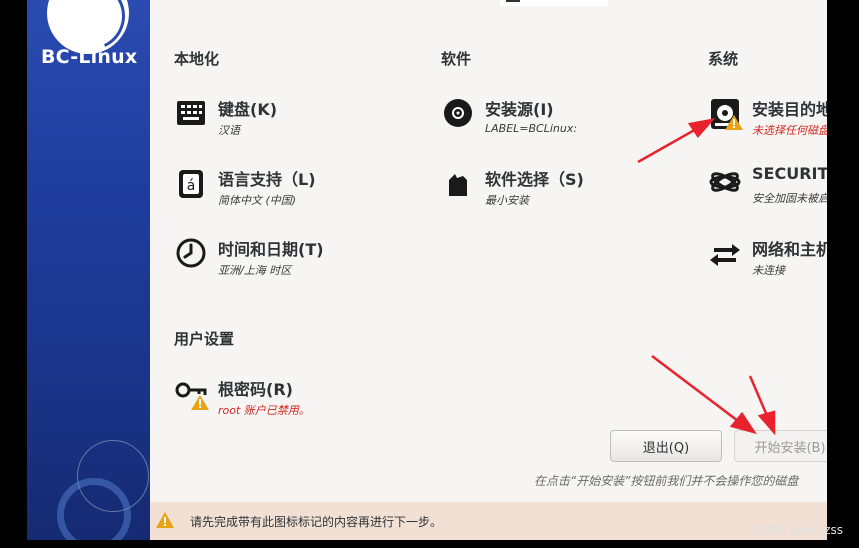 The width and height of the screenshot is (859, 548). What do you see at coordinates (488, 521) in the screenshot?
I see `warning-bar: 请先完成带有此图标标记的内容再进行下一步。` at bounding box center [488, 521].